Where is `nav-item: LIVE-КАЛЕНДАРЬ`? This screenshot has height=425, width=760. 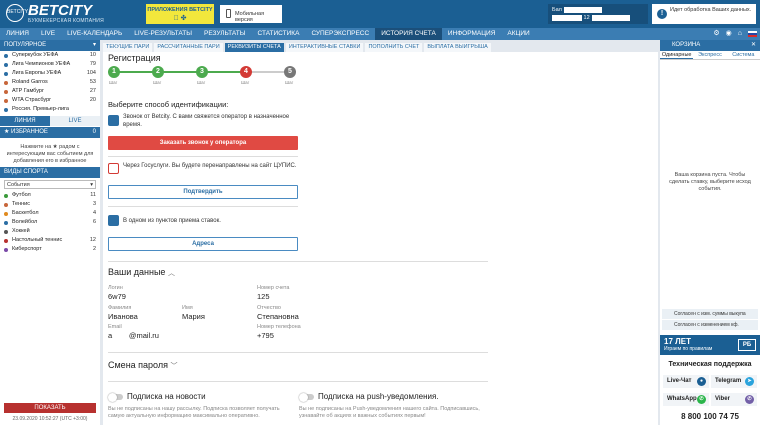 nav-item: LIVE-КАЛЕНДАРЬ is located at coordinates (94, 34).